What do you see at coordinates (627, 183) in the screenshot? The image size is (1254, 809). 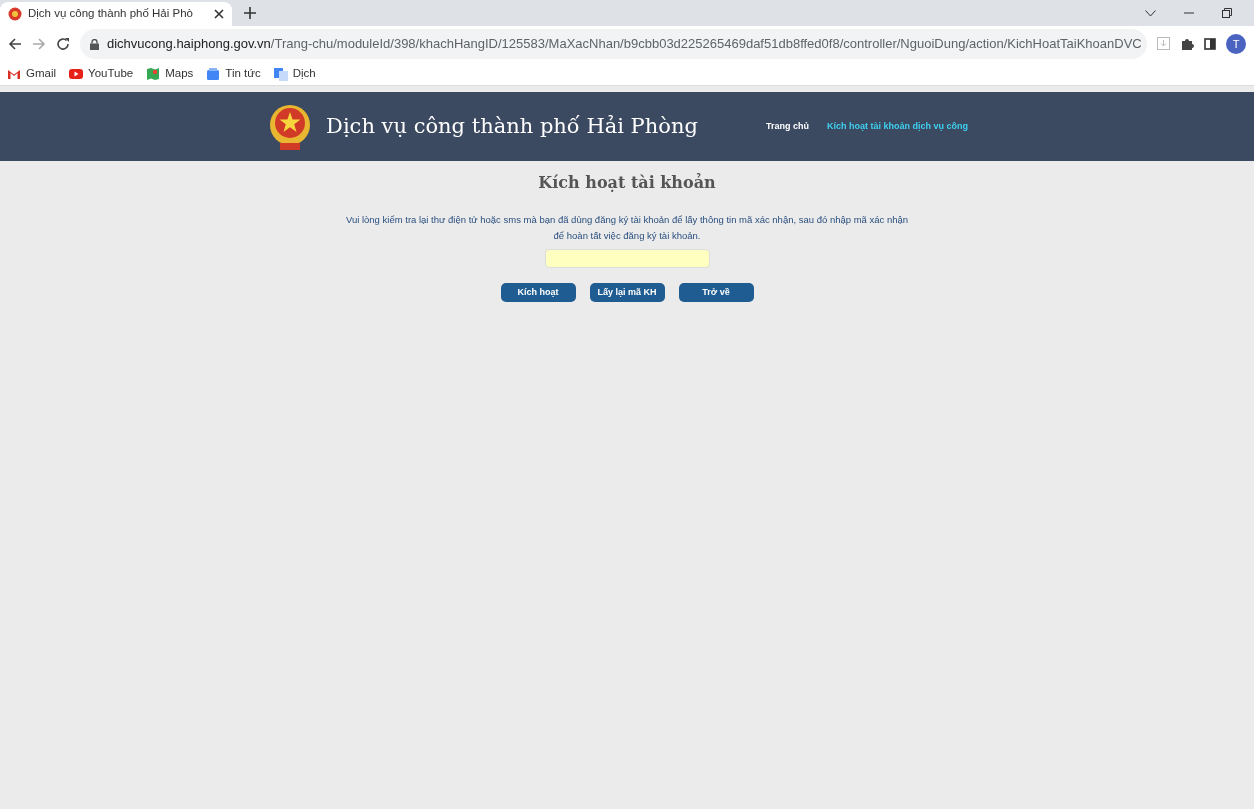 I see `page-heading: Kích hoạt tài khoản` at bounding box center [627, 183].